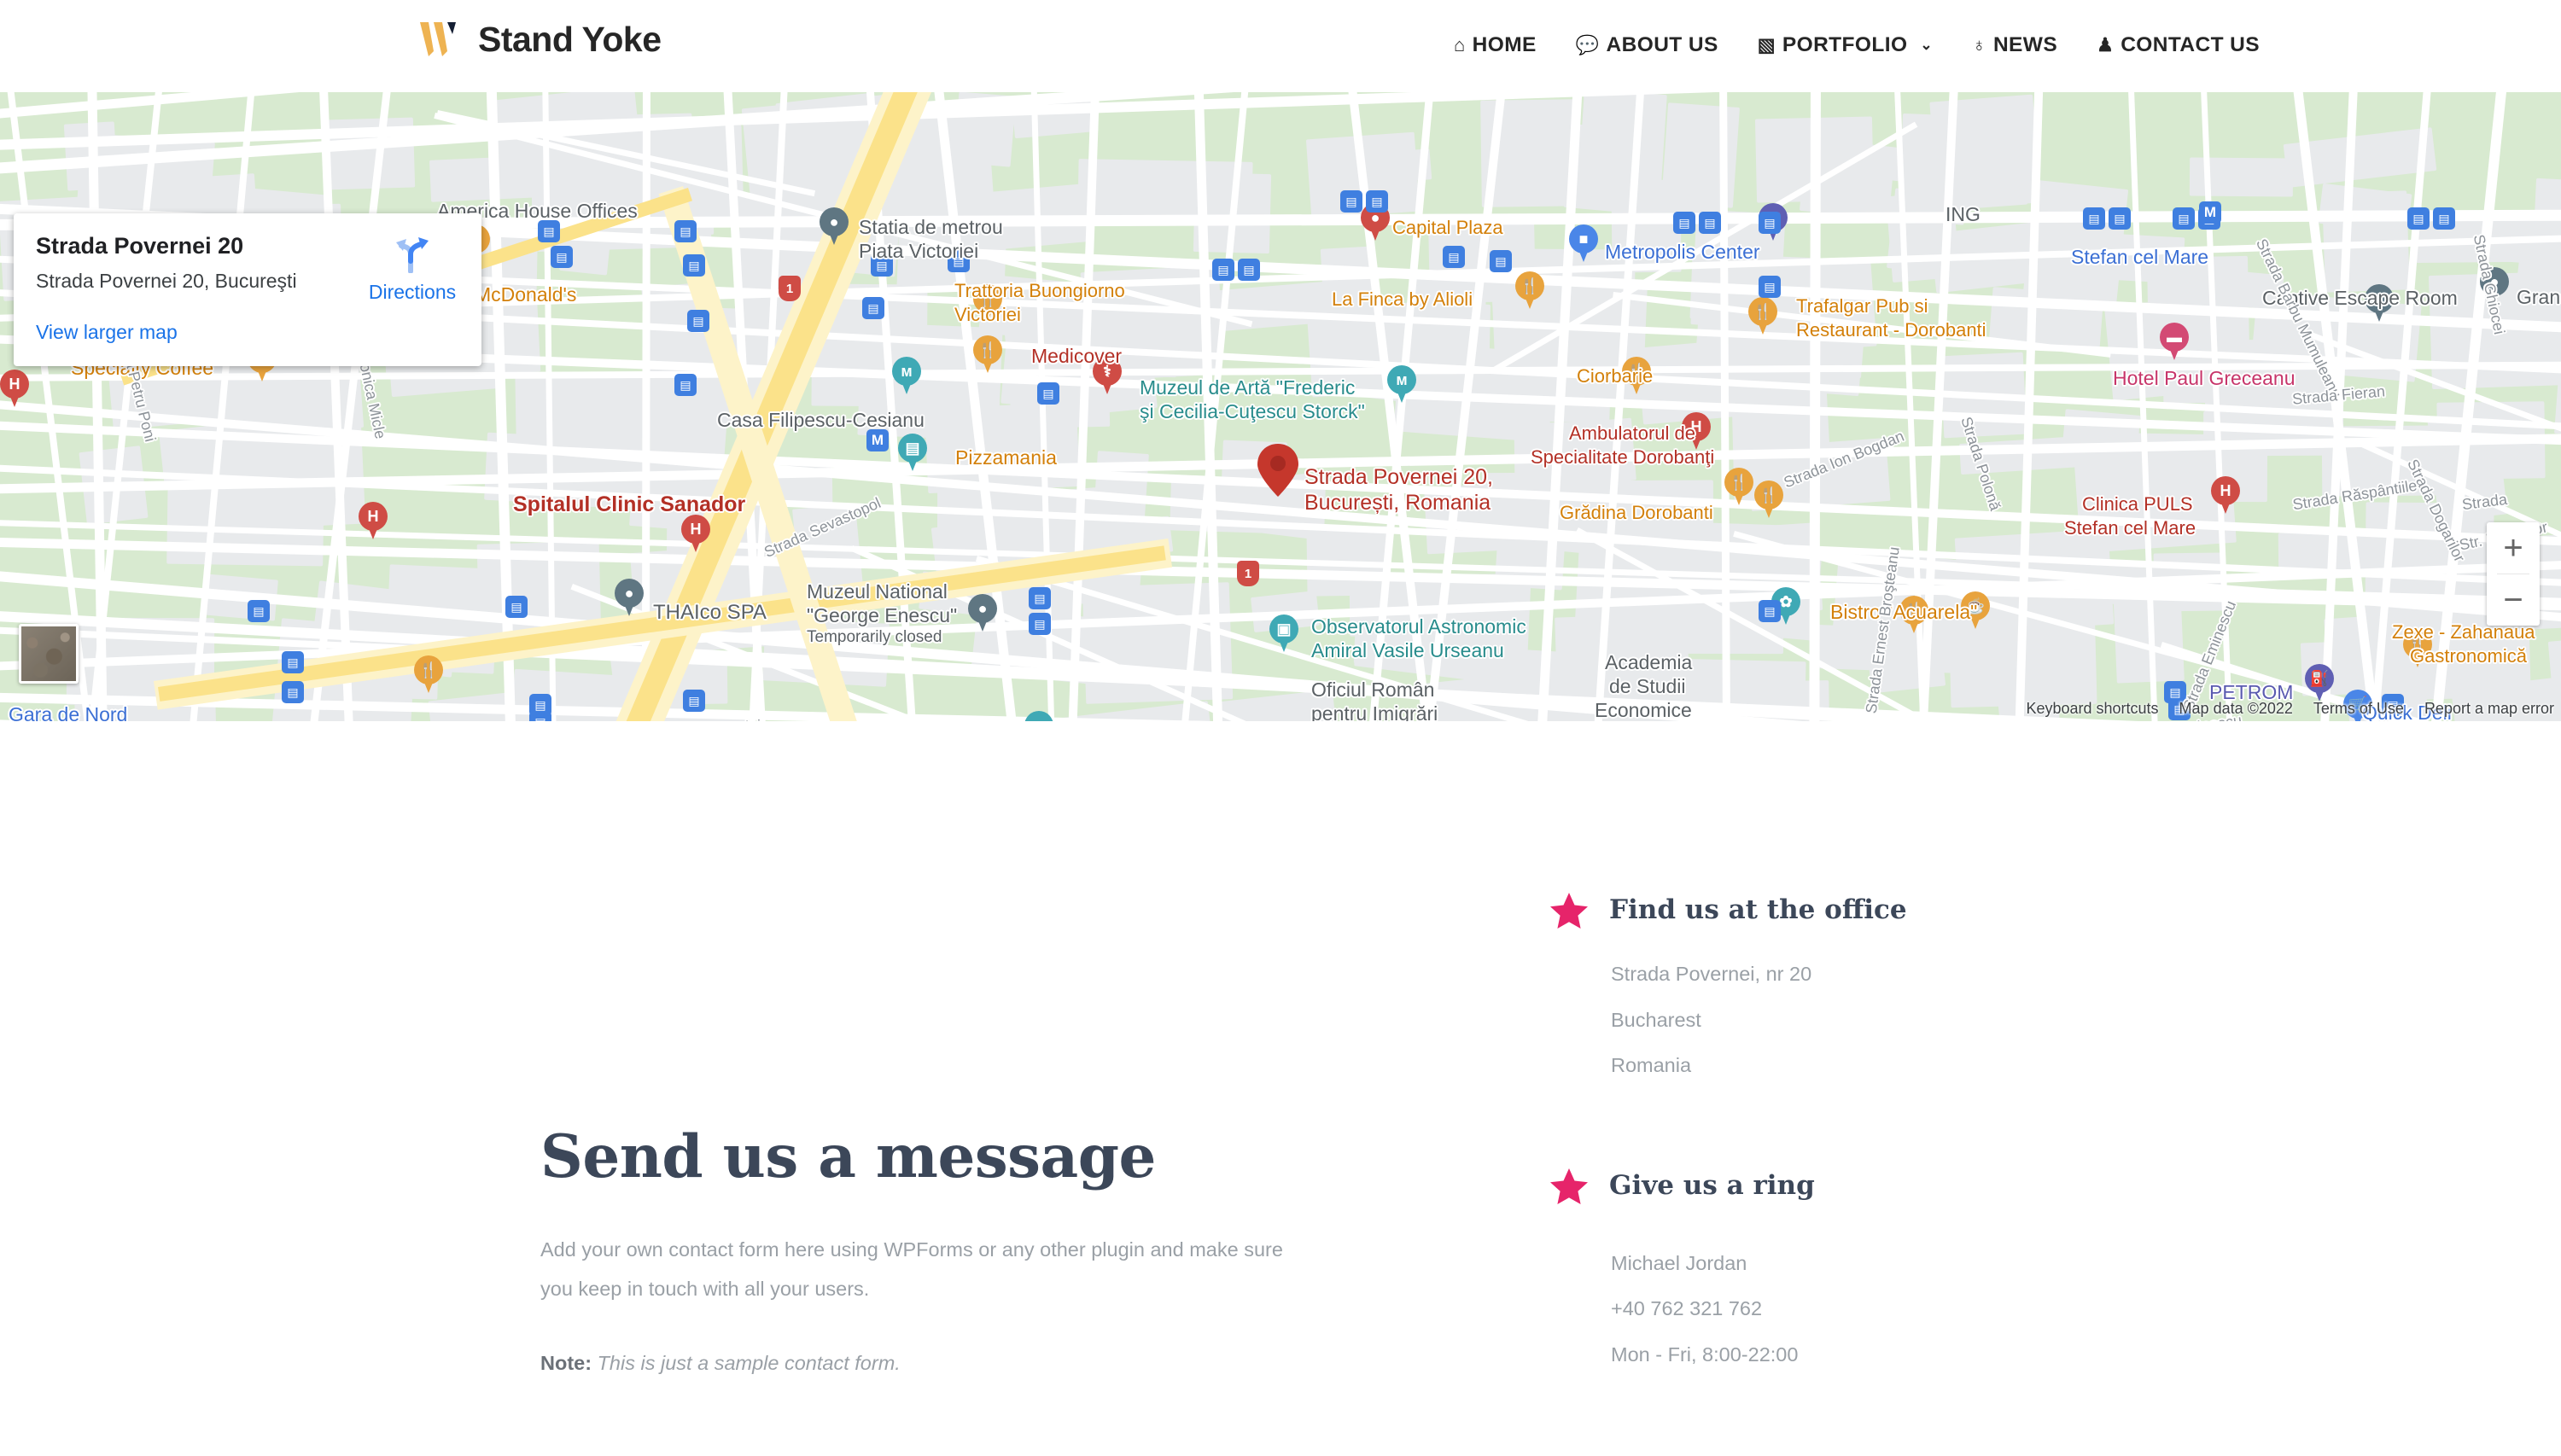 The height and width of the screenshot is (1456, 2561). I want to click on location-pin-icon, so click(1277, 471).